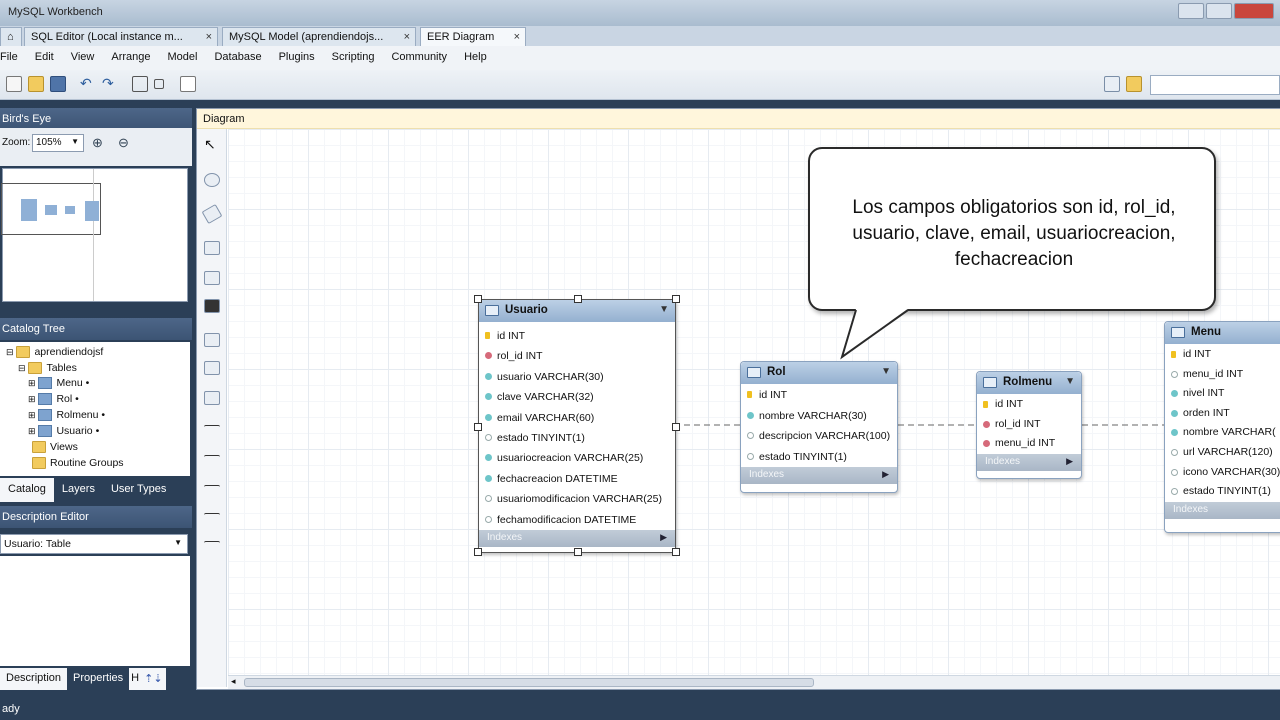 The height and width of the screenshot is (720, 1280). I want to click on search-options-icon, so click(1134, 84).